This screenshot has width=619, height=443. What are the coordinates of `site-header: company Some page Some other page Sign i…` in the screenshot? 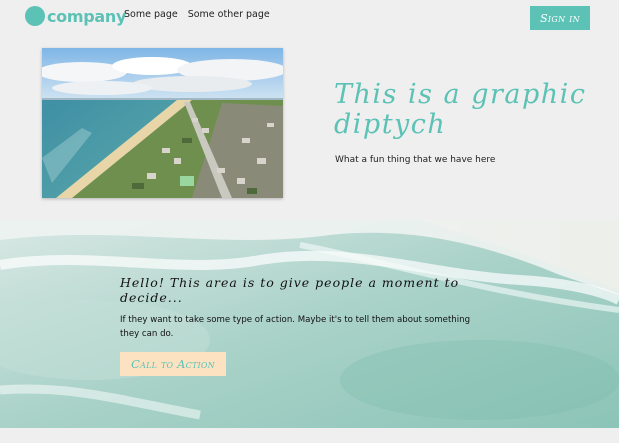 It's located at (309, 16).